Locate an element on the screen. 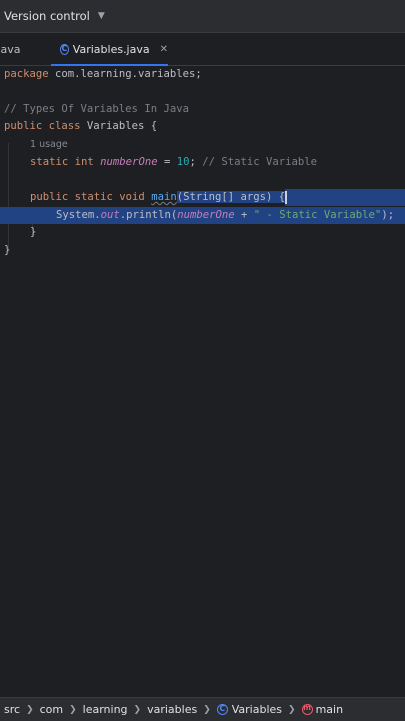  editor-tabs: .java Variables.java ✕ is located at coordinates (202, 49).